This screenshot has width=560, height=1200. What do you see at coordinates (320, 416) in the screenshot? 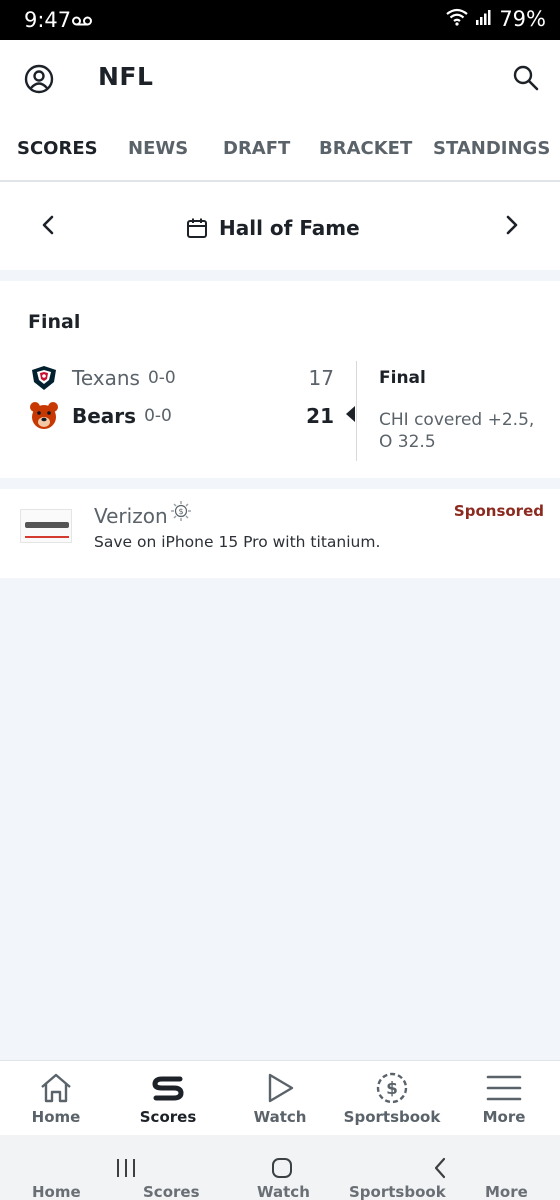
I see `score-home: 21` at bounding box center [320, 416].